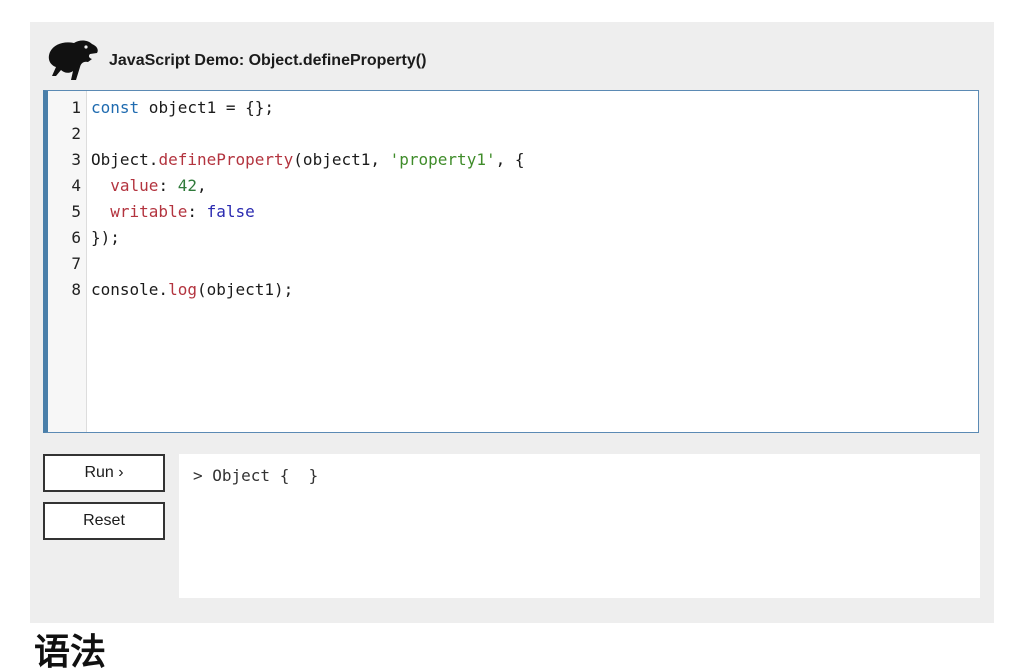 Image resolution: width=1024 pixels, height=672 pixels. What do you see at coordinates (182, 289) in the screenshot?
I see `code-token: log` at bounding box center [182, 289].